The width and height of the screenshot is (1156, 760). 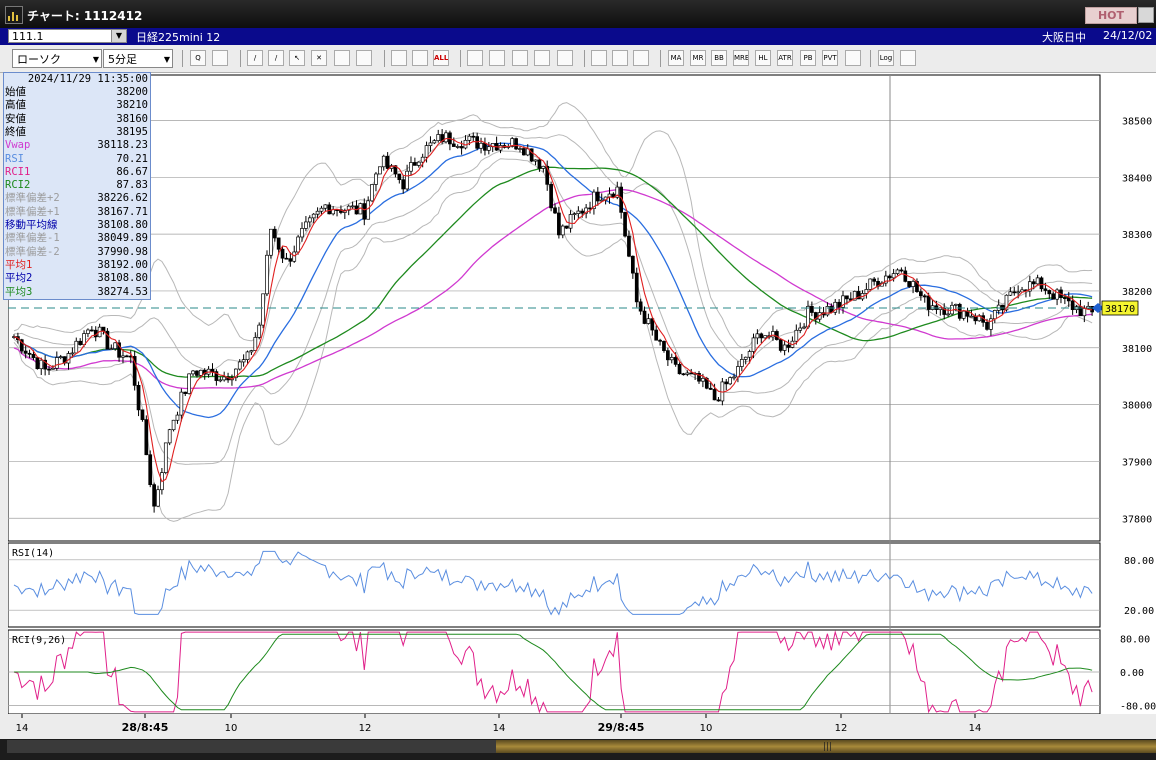 I want to click on chevron-down-icon: ▼, so click(x=118, y=36).